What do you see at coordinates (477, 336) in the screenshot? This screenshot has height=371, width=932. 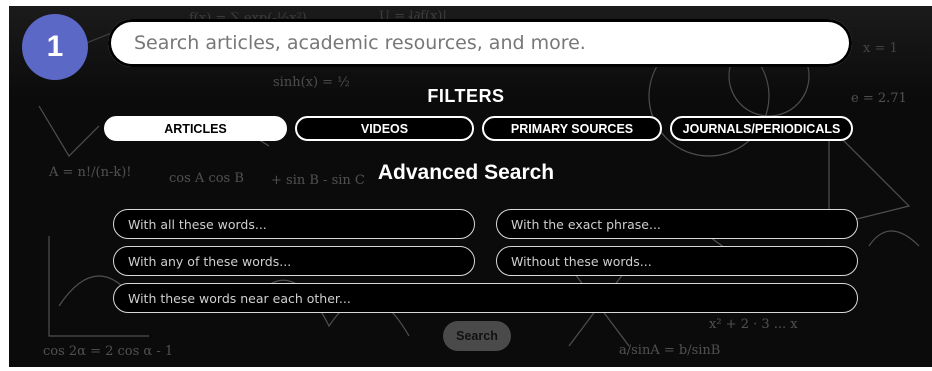 I see `search-button: Search` at bounding box center [477, 336].